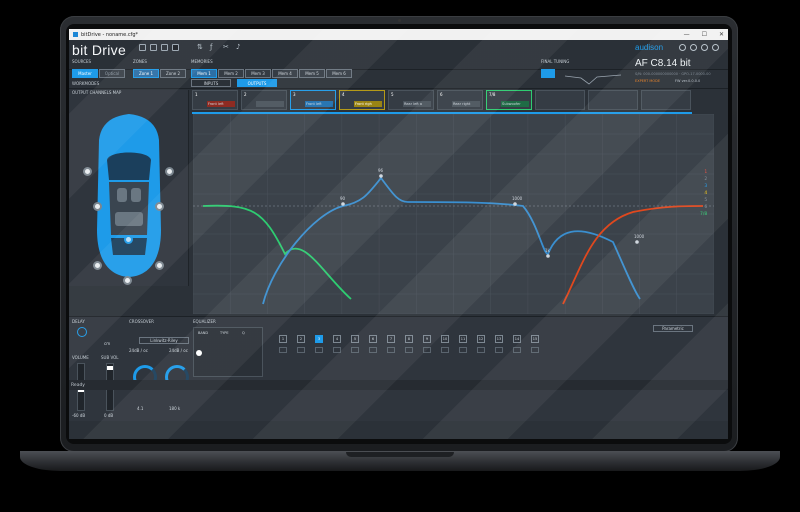 The image size is (800, 512). I want to click on tab-inputs: INPUTS, so click(211, 83).